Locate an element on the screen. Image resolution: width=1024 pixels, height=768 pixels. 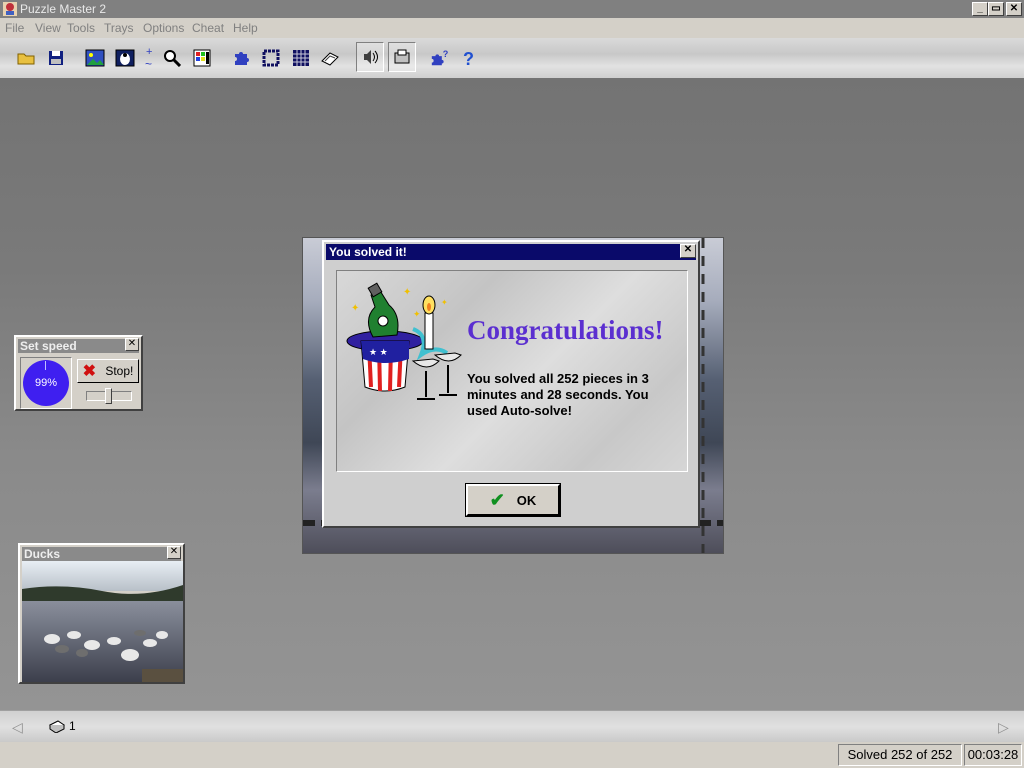
menu-trays: Trays is located at coordinates (119, 28).